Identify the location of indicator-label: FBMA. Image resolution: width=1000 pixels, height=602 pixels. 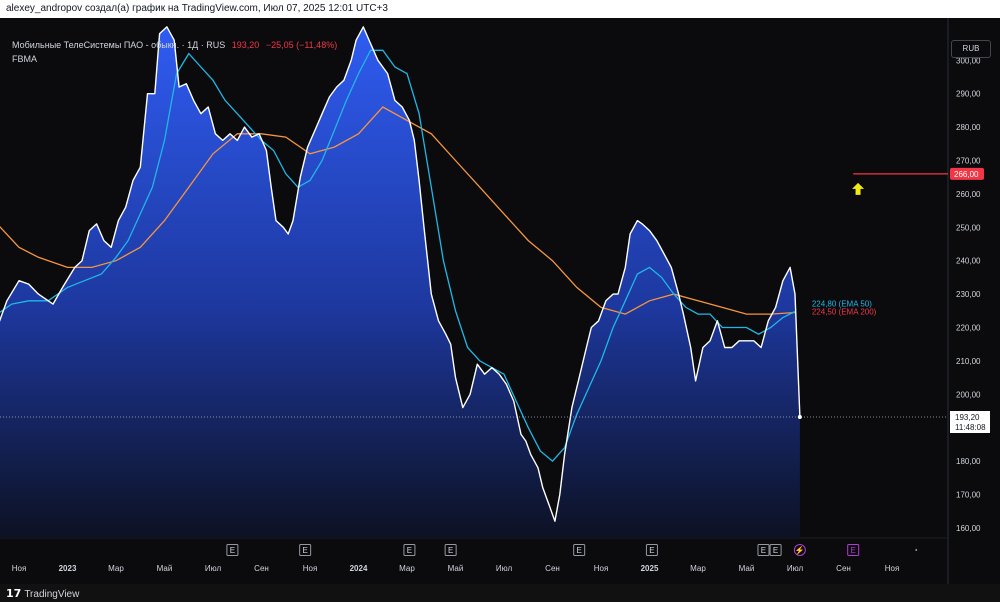
(174, 59).